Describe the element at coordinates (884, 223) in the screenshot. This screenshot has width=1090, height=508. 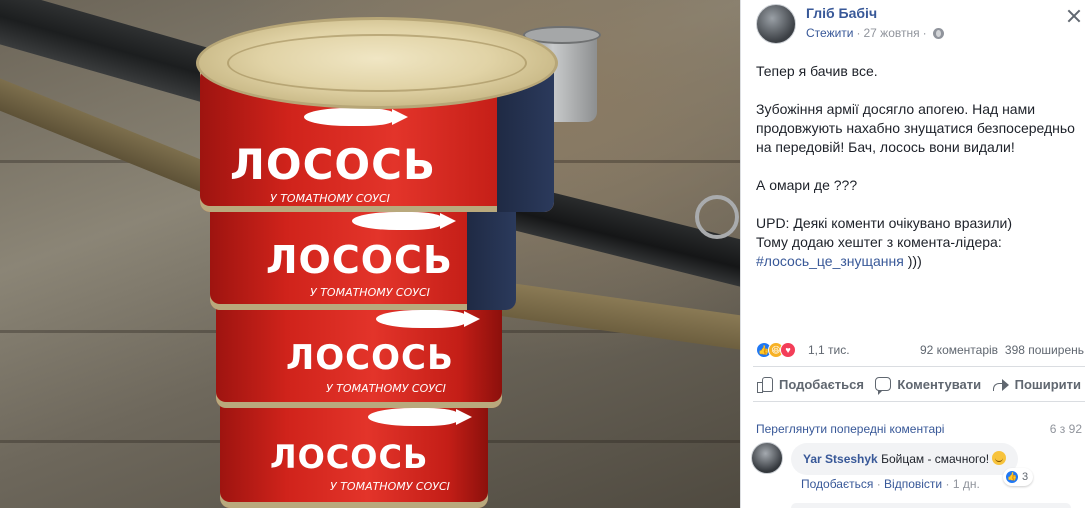
I see `post-paragraph: UPD: Деякі коменти очікувано вразили)` at that location.